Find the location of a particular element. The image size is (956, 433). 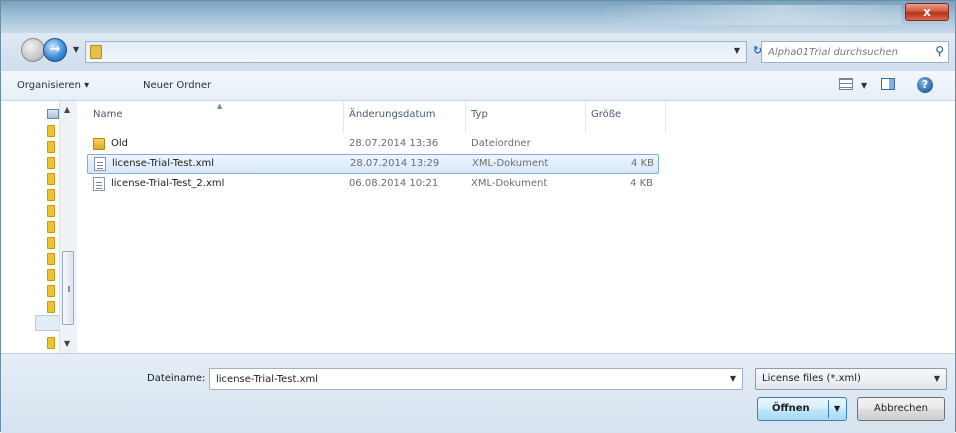

file-date: 28.07.2014 13:29 is located at coordinates (395, 163).